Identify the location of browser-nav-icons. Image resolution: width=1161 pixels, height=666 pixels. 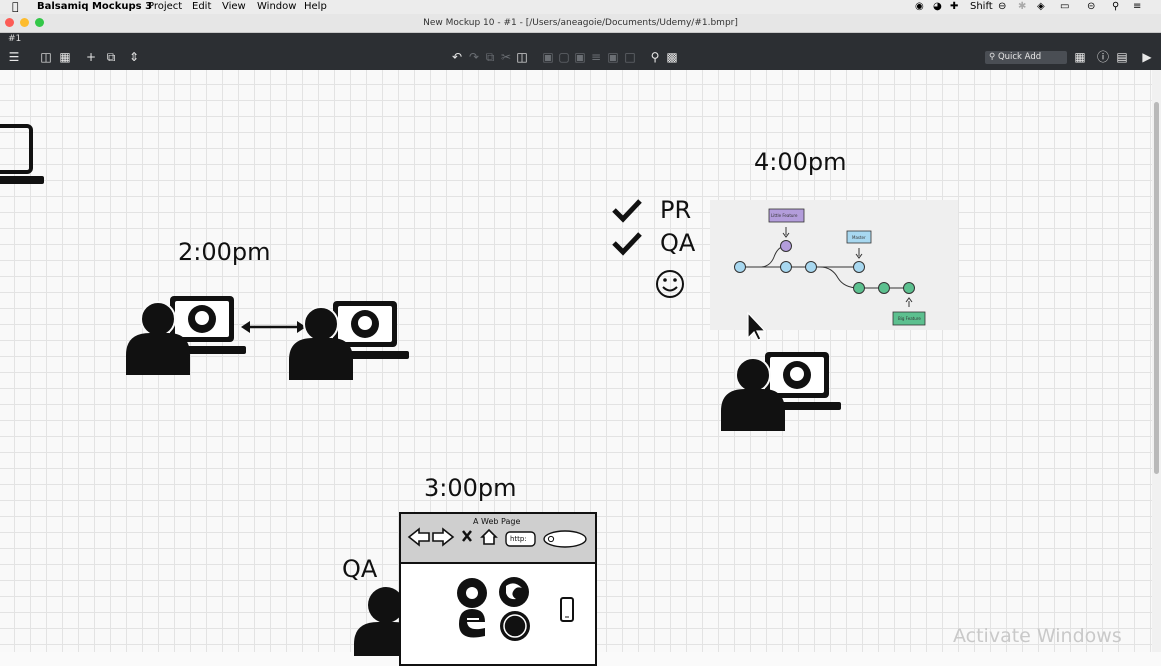
(497, 537).